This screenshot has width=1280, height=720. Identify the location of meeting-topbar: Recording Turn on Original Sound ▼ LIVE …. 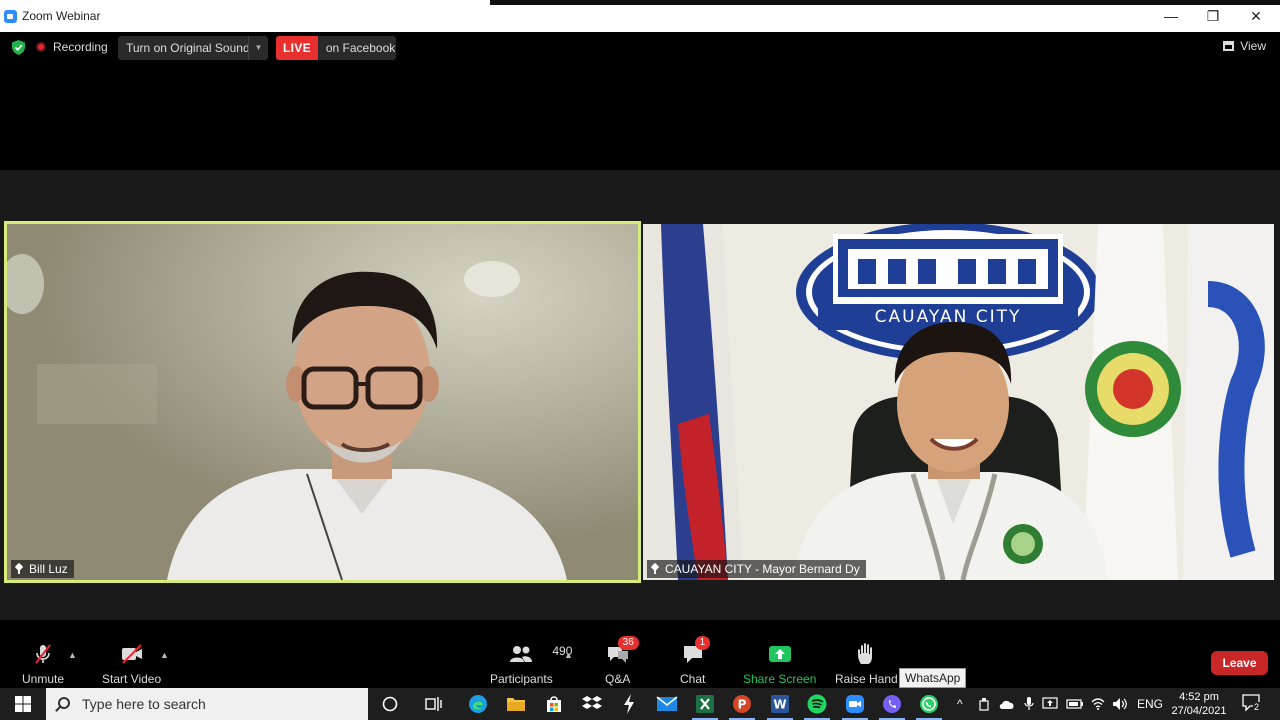
(640, 47).